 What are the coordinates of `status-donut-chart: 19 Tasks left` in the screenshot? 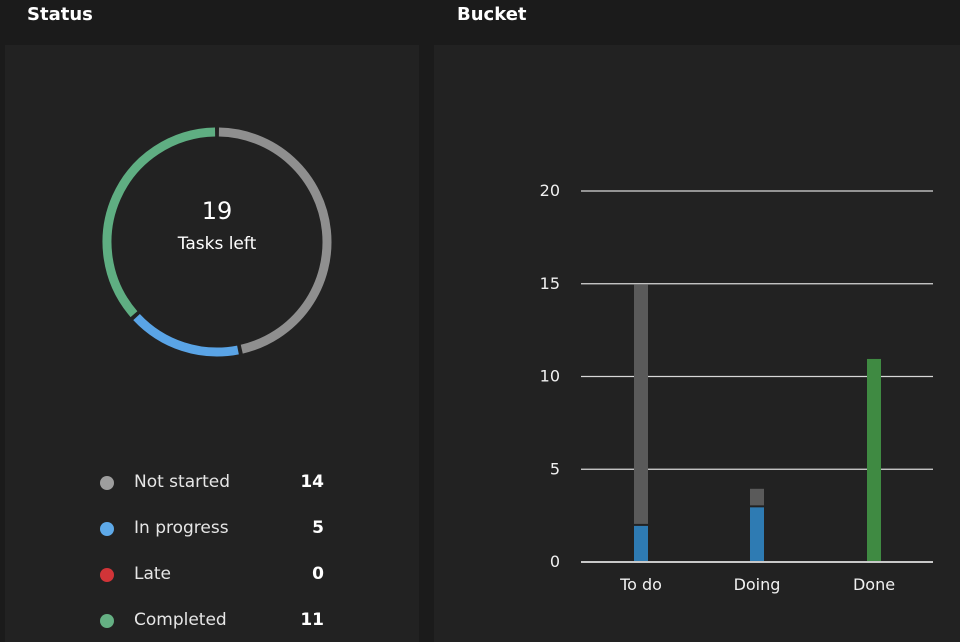 It's located at (217, 242).